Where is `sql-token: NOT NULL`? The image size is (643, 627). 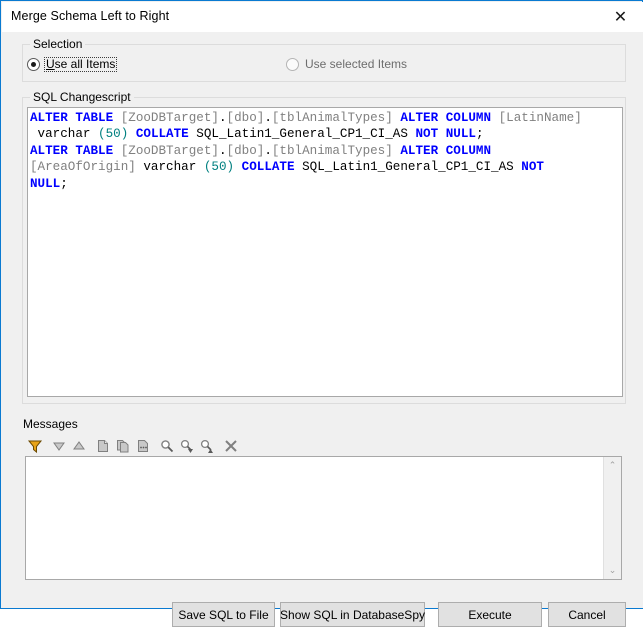 sql-token: NOT NULL is located at coordinates (445, 134).